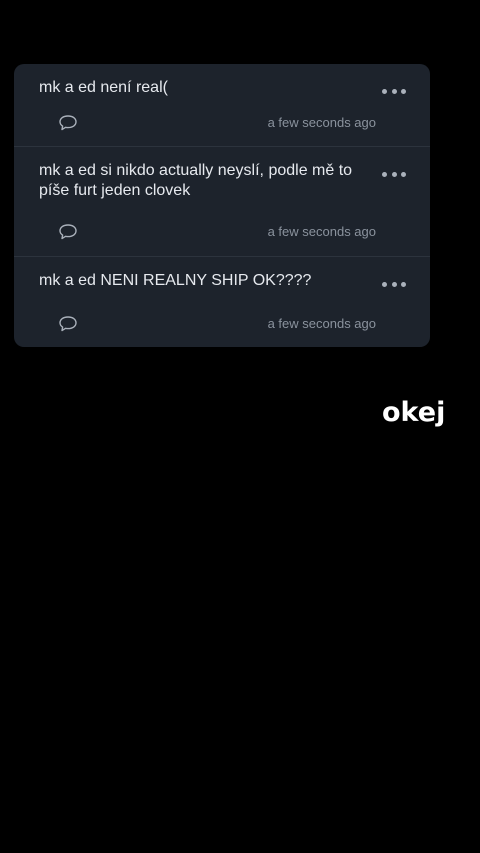 This screenshot has height=853, width=480. What do you see at coordinates (103, 87) in the screenshot?
I see `comment-text: mk a ed není real(` at bounding box center [103, 87].